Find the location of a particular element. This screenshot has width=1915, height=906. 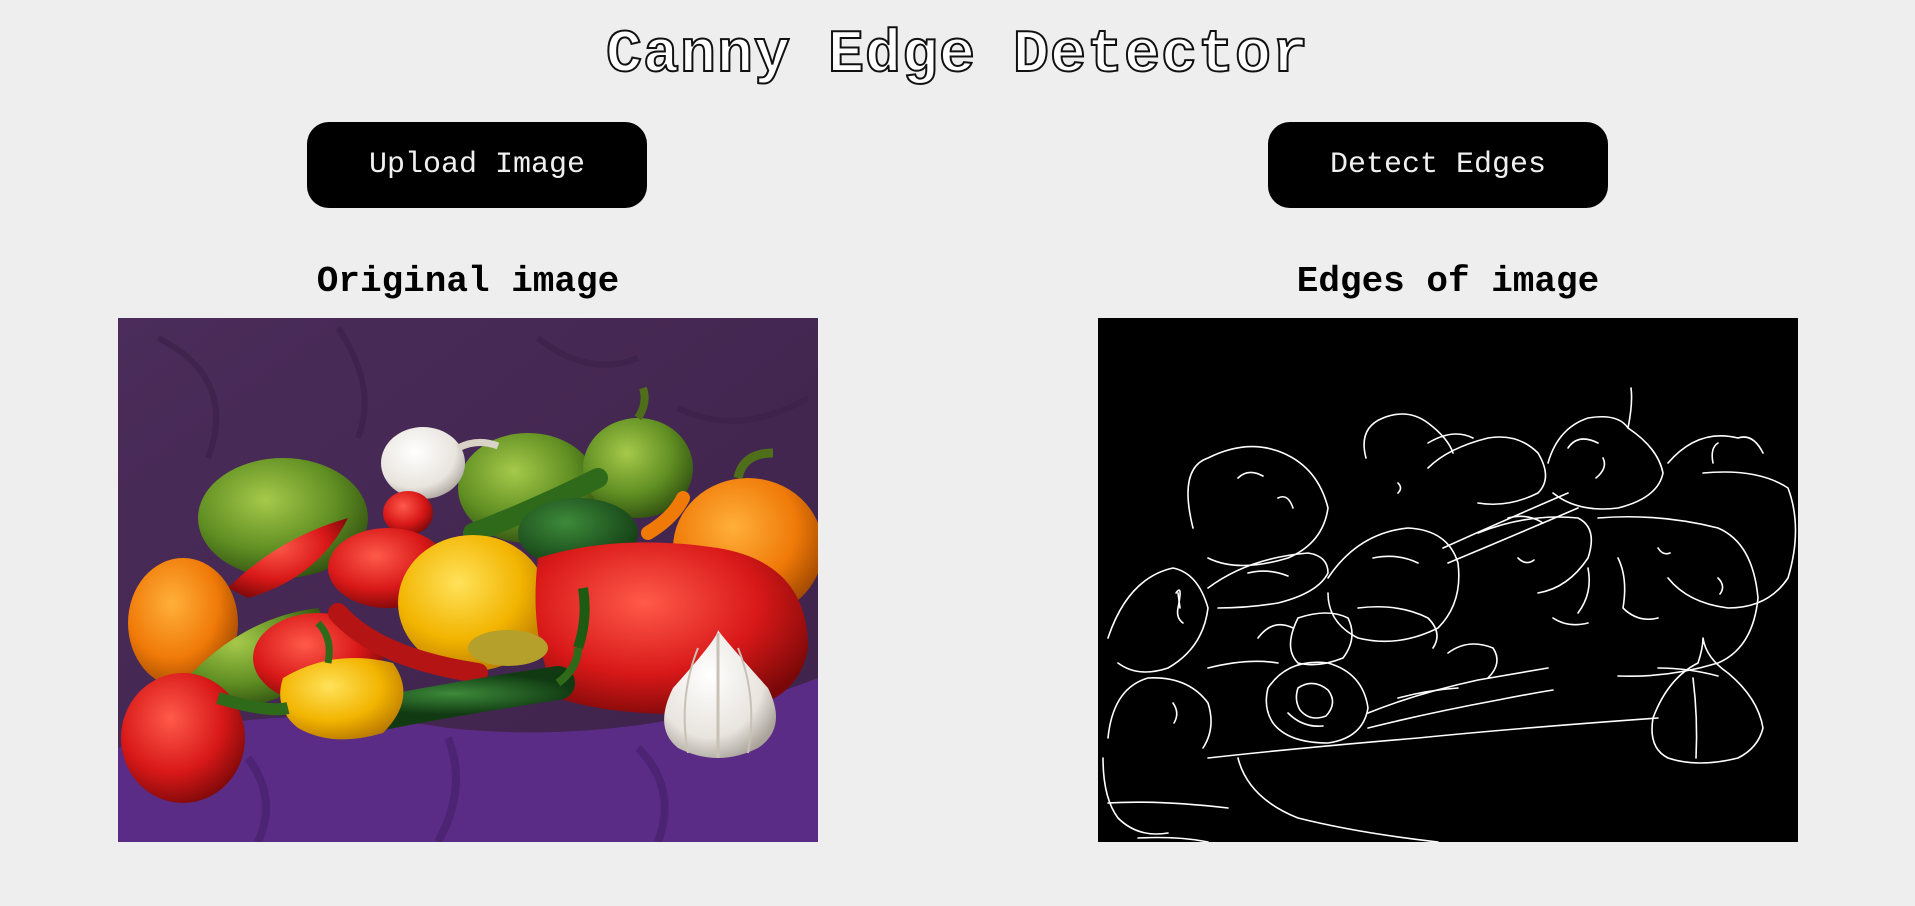

app-title: Canny Edge Detector is located at coordinates (957, 56).